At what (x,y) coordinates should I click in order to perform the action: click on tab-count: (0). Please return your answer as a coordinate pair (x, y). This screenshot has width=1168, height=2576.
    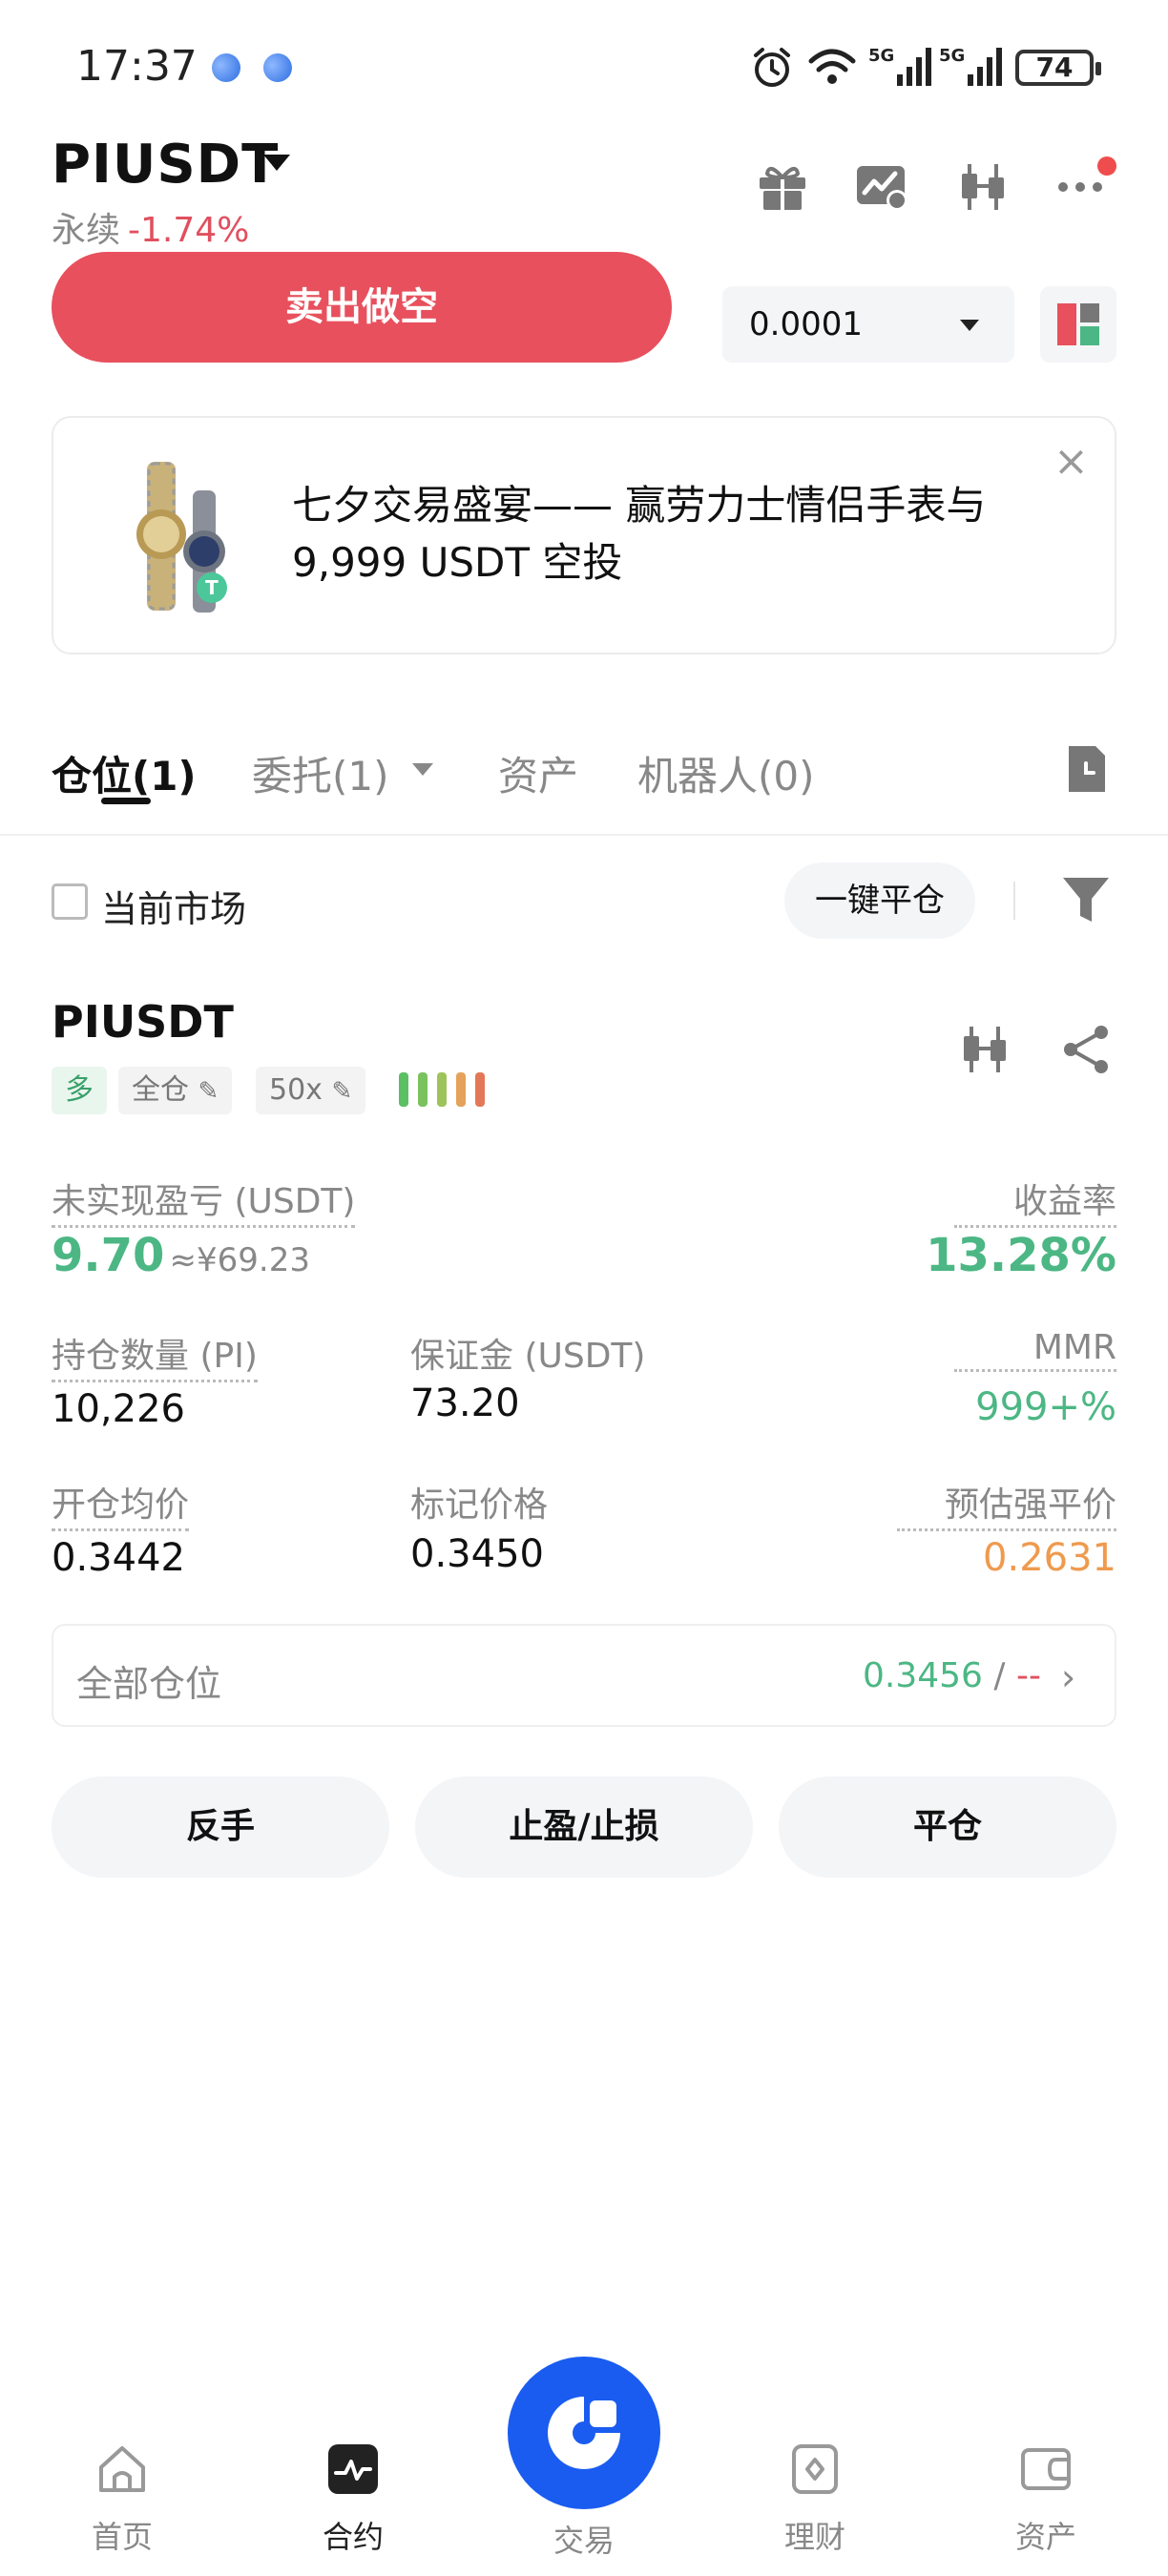
    Looking at the image, I should click on (787, 776).